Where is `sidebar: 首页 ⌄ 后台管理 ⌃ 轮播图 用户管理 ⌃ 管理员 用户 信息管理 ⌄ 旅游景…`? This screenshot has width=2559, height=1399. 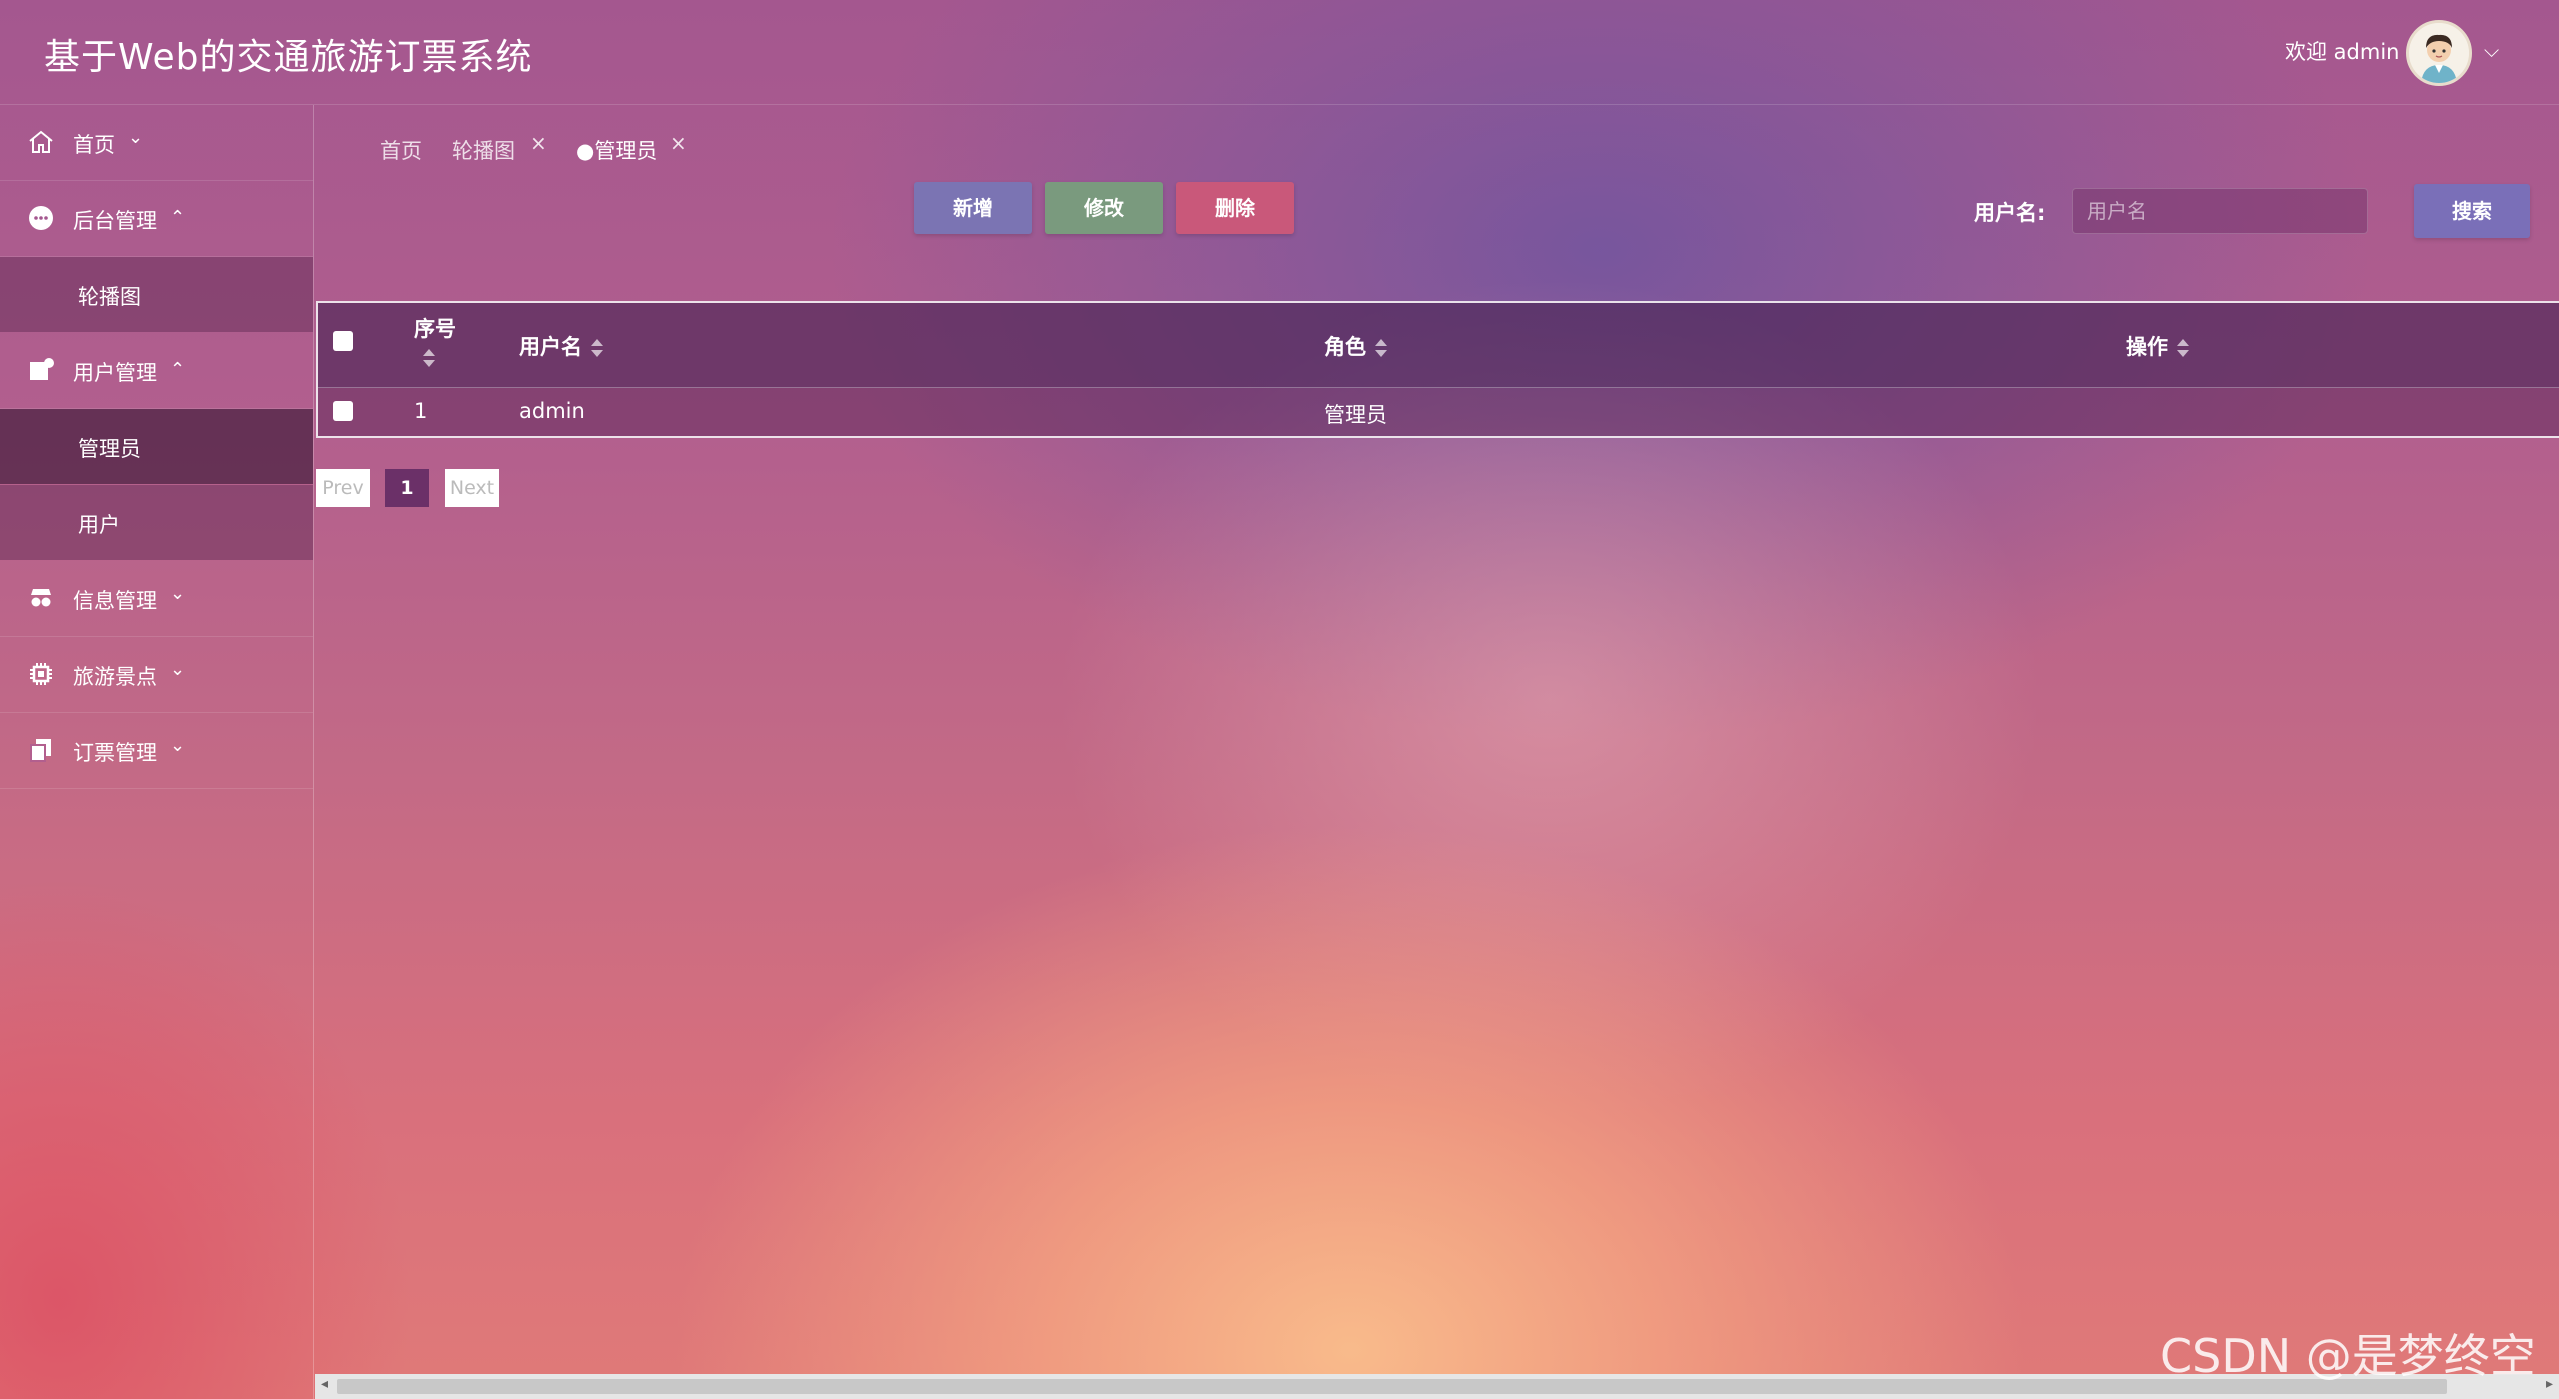
sidebar: 首页 ⌄ 后台管理 ⌃ 轮播图 用户管理 ⌃ 管理员 用户 信息管理 ⌄ 旅游景… is located at coordinates (157, 752).